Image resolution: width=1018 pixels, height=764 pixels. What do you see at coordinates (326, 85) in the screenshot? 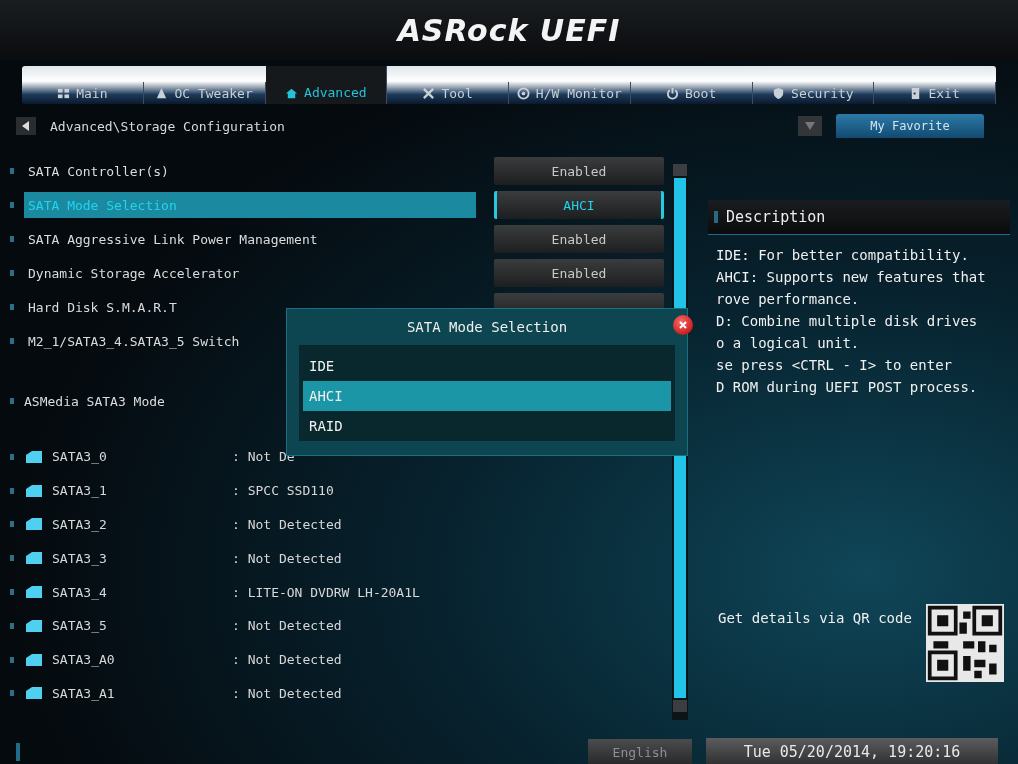
I see `tab: Advanced` at bounding box center [326, 85].